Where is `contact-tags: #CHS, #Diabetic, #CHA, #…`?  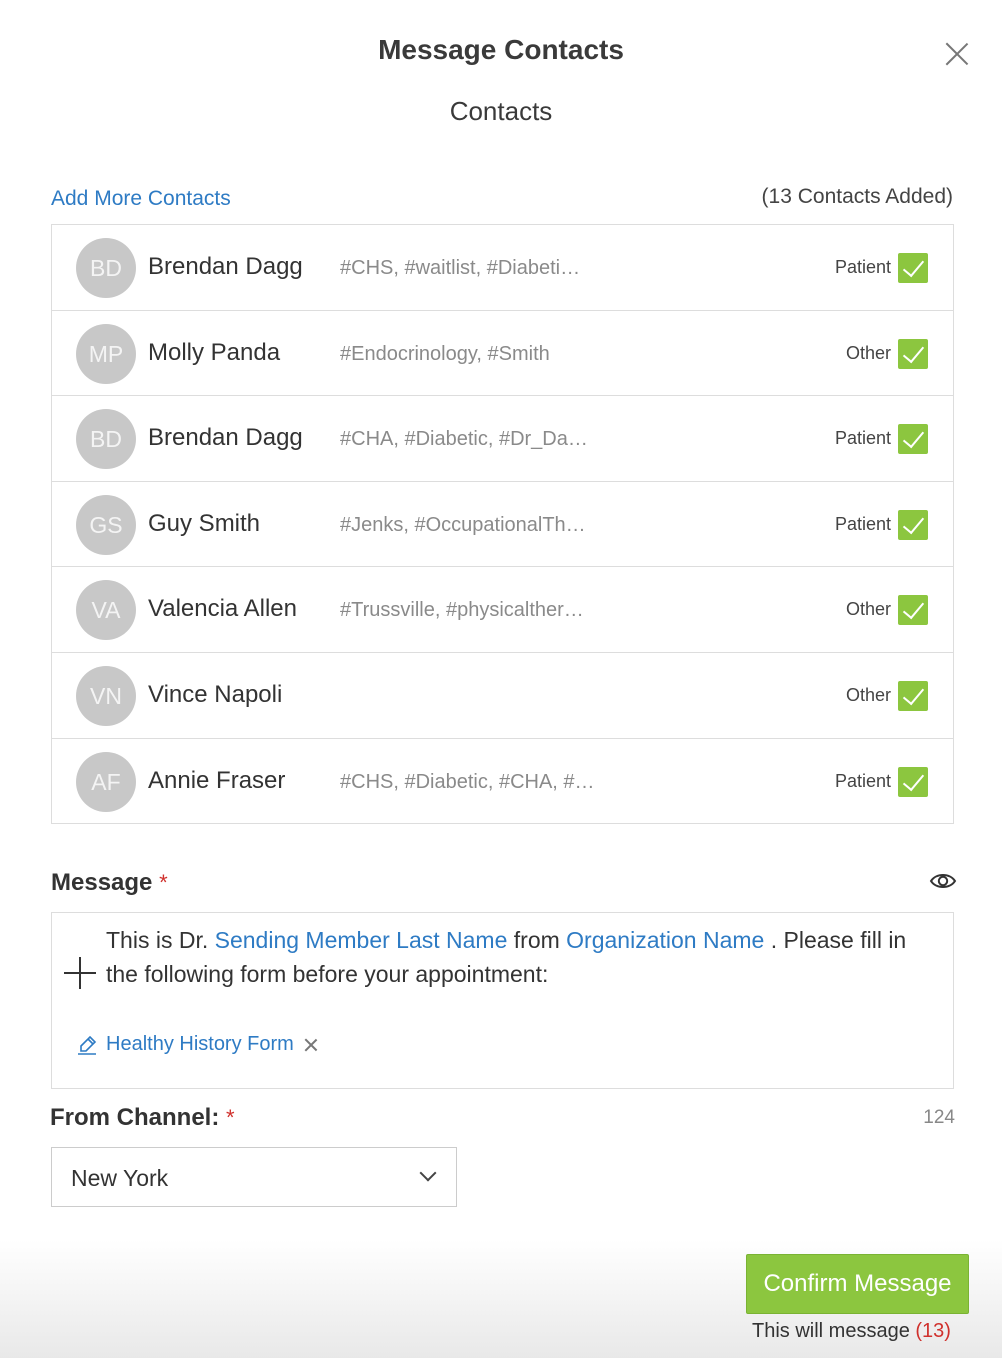 contact-tags: #CHS, #Diabetic, #CHA, #… is located at coordinates (467, 781).